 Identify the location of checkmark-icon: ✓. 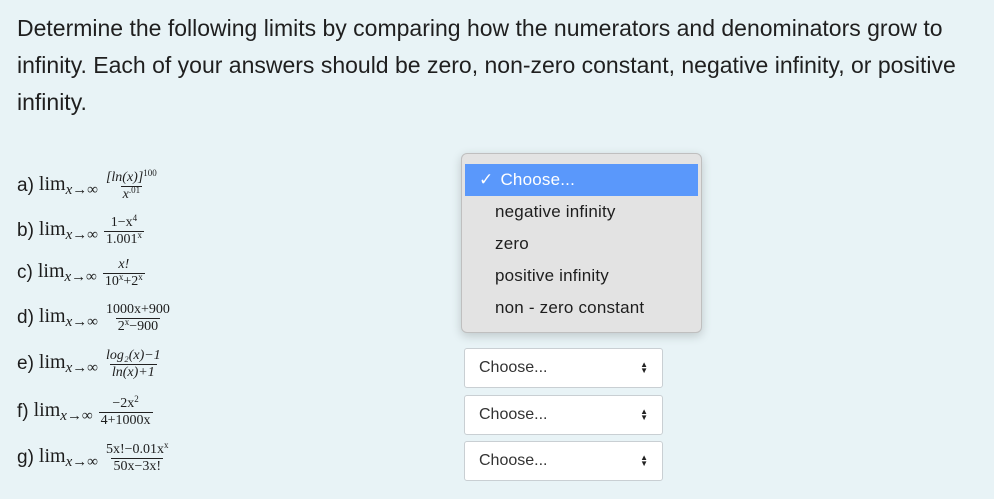
(486, 179).